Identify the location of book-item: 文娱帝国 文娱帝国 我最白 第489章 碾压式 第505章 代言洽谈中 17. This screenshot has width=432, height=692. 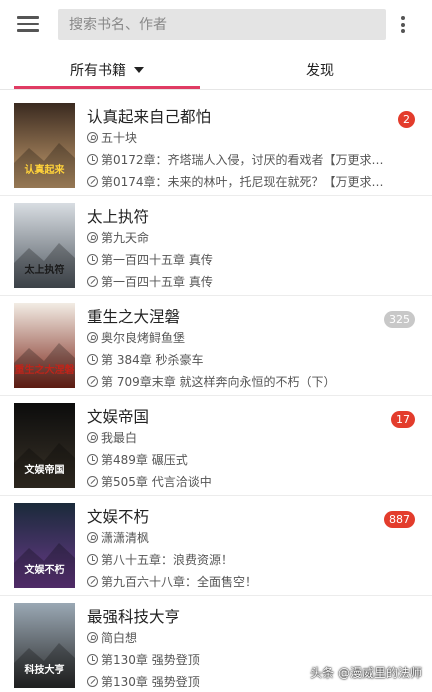
(216, 446).